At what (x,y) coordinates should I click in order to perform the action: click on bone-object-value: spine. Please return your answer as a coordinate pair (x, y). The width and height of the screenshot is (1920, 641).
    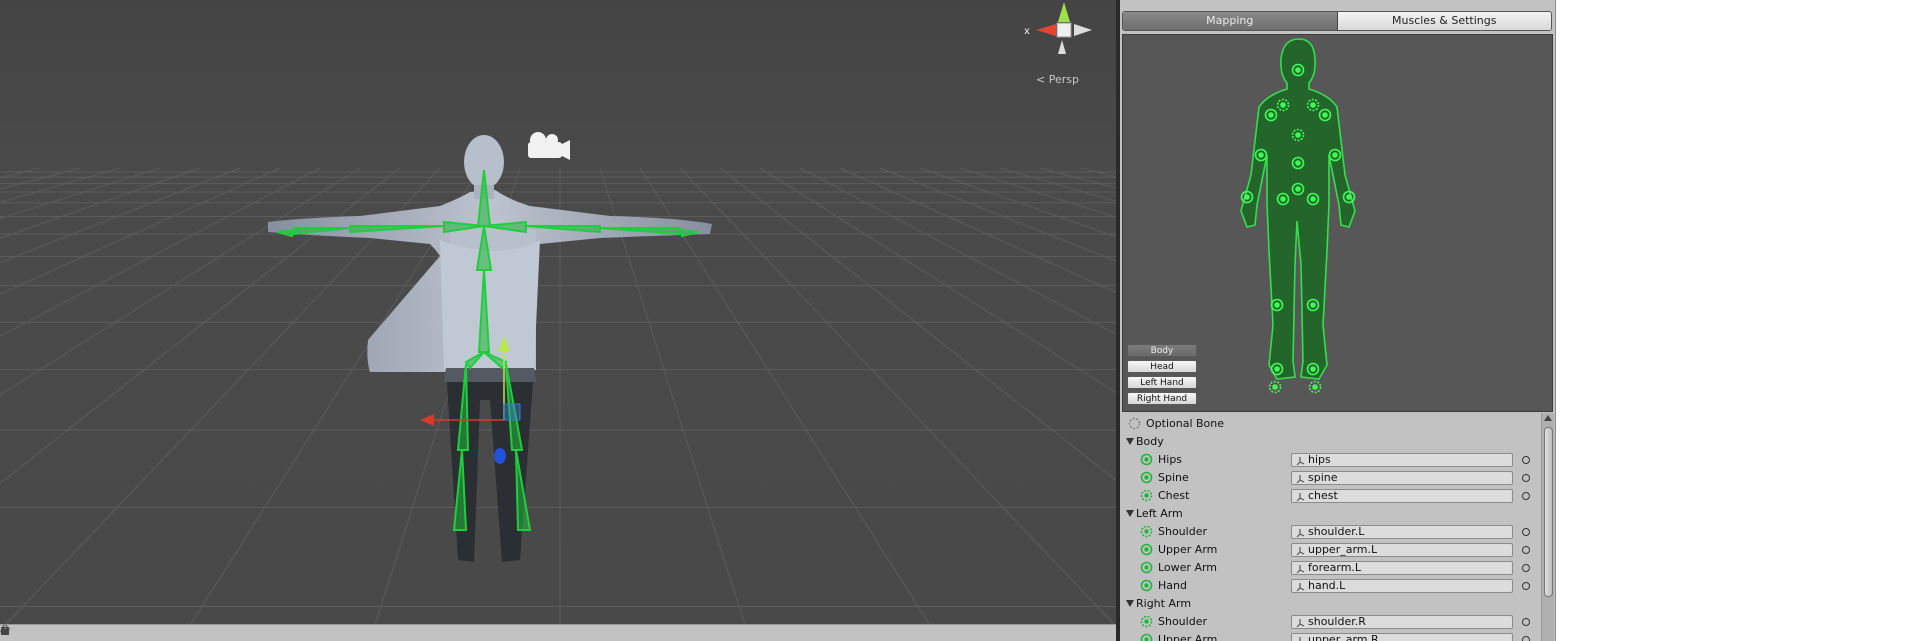
    Looking at the image, I should click on (1323, 477).